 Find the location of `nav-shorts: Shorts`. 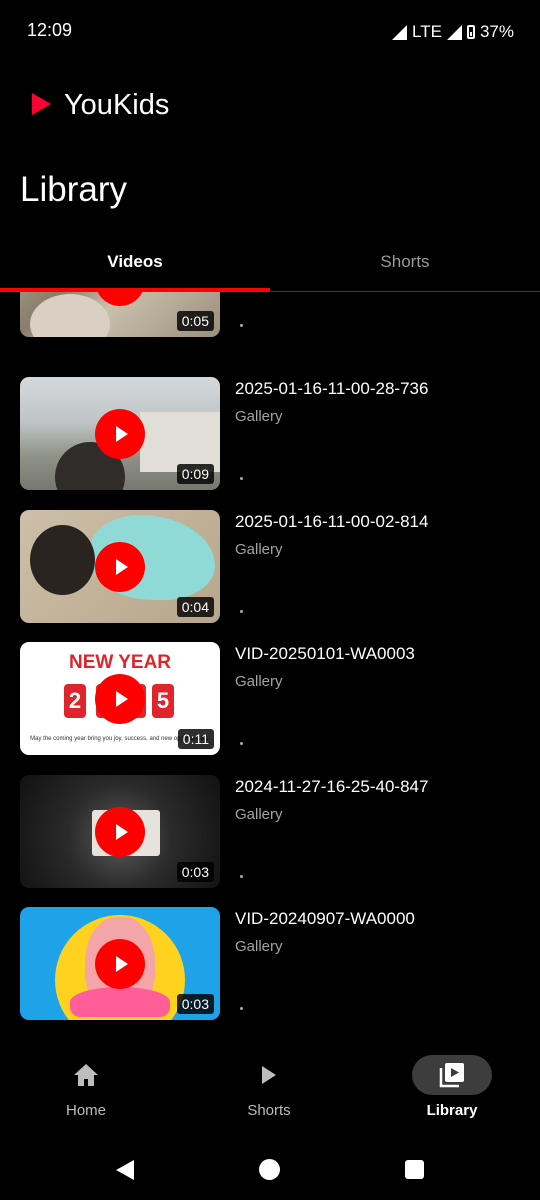

nav-shorts: Shorts is located at coordinates (269, 1086).